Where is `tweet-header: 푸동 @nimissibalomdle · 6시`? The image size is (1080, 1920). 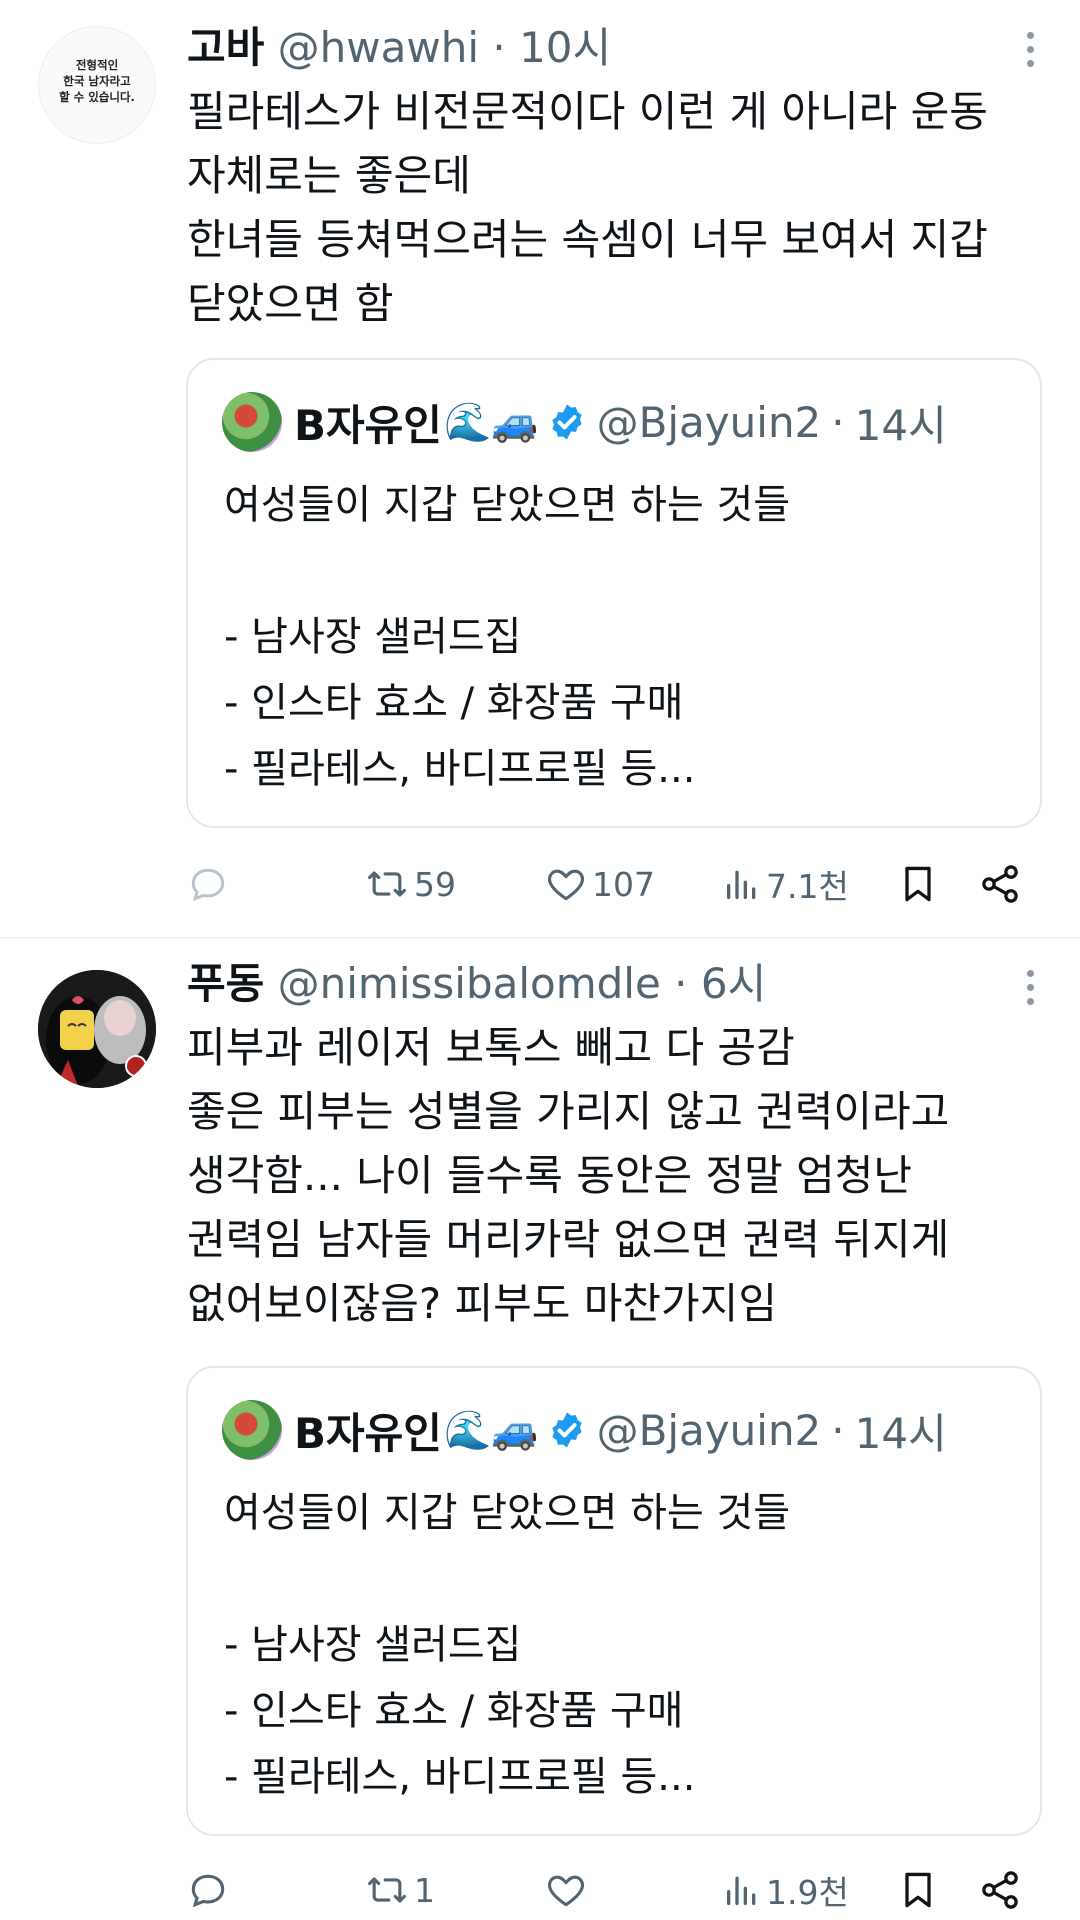
tweet-header: 푸동 @nimissibalomdle · 6시 is located at coordinates (476, 984).